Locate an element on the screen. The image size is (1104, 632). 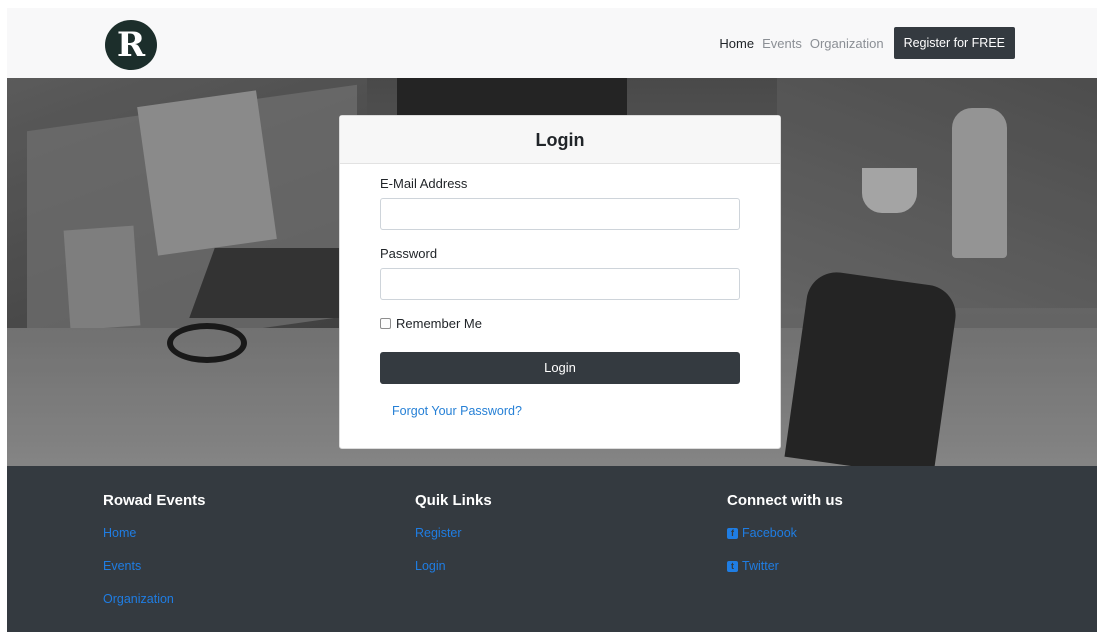
password-field is located at coordinates (560, 284).